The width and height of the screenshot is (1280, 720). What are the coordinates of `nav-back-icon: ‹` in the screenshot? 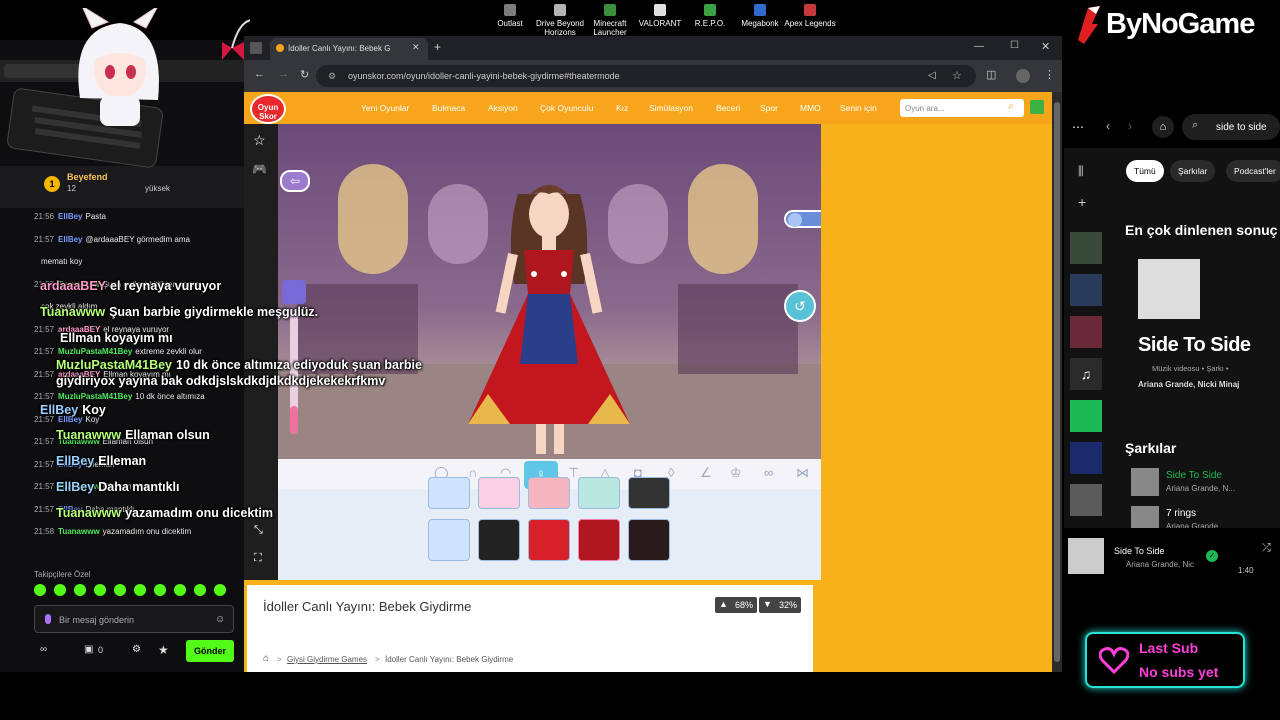 It's located at (1108, 126).